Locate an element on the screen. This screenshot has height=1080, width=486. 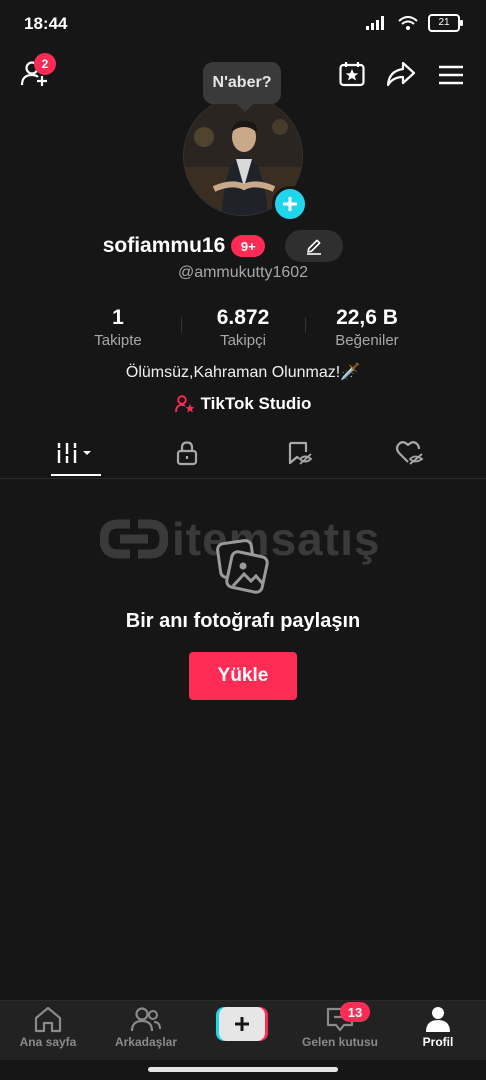
add-story-button is located at coordinates (290, 204).